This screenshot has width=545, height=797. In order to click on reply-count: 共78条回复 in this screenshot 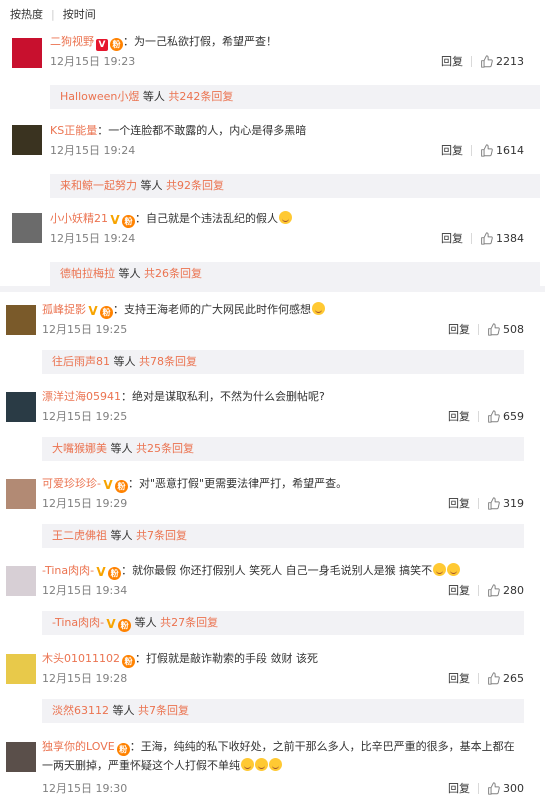, I will do `click(168, 361)`.